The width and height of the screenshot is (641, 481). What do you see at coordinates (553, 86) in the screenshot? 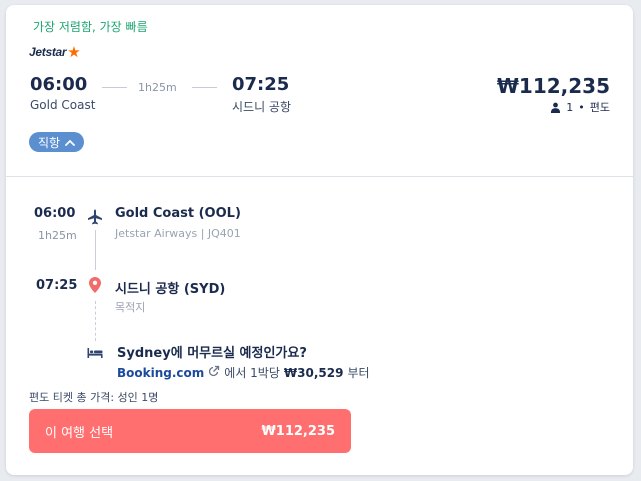
I see `total-price: ₩112,235` at bounding box center [553, 86].